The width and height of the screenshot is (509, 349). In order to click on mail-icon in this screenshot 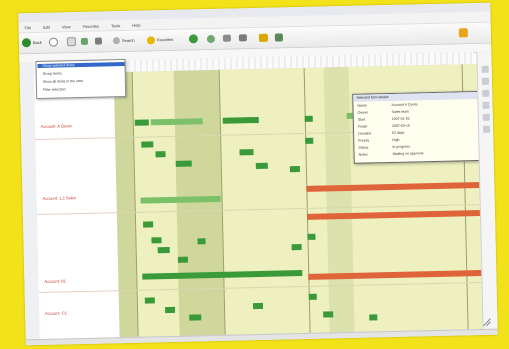, I will do `click(226, 38)`.